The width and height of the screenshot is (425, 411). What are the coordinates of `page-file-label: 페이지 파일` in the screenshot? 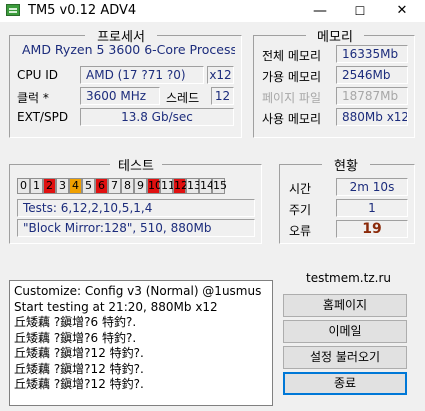 It's located at (292, 98).